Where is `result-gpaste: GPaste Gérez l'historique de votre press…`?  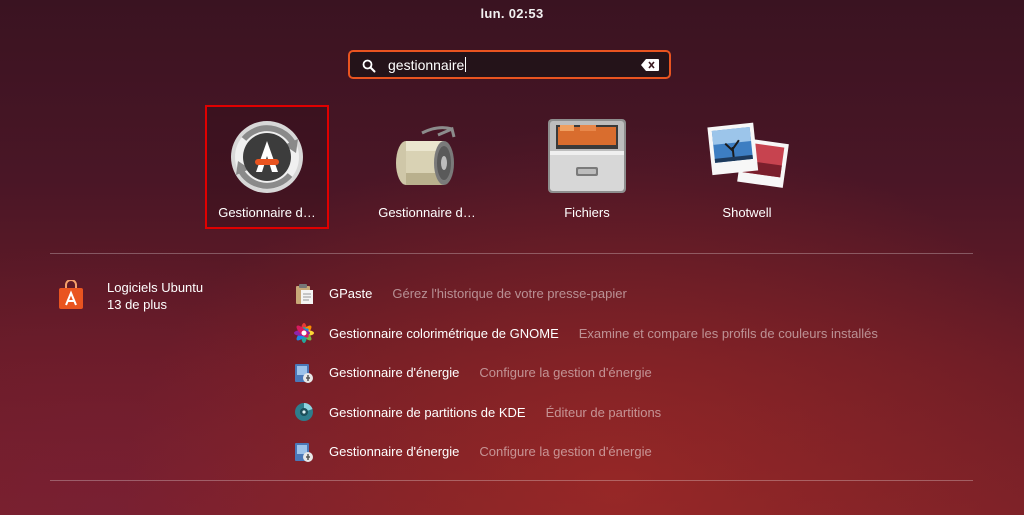
result-gpaste: GPaste Gérez l'historique de votre press… is located at coordinates (643, 294).